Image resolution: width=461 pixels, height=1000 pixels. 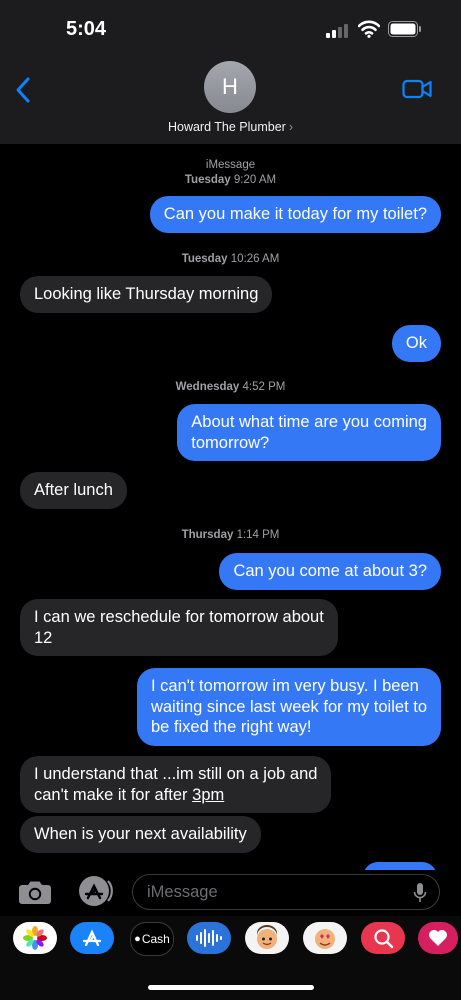 What do you see at coordinates (295, 214) in the screenshot?
I see `sent-message: Can you make it today for my toilet?` at bounding box center [295, 214].